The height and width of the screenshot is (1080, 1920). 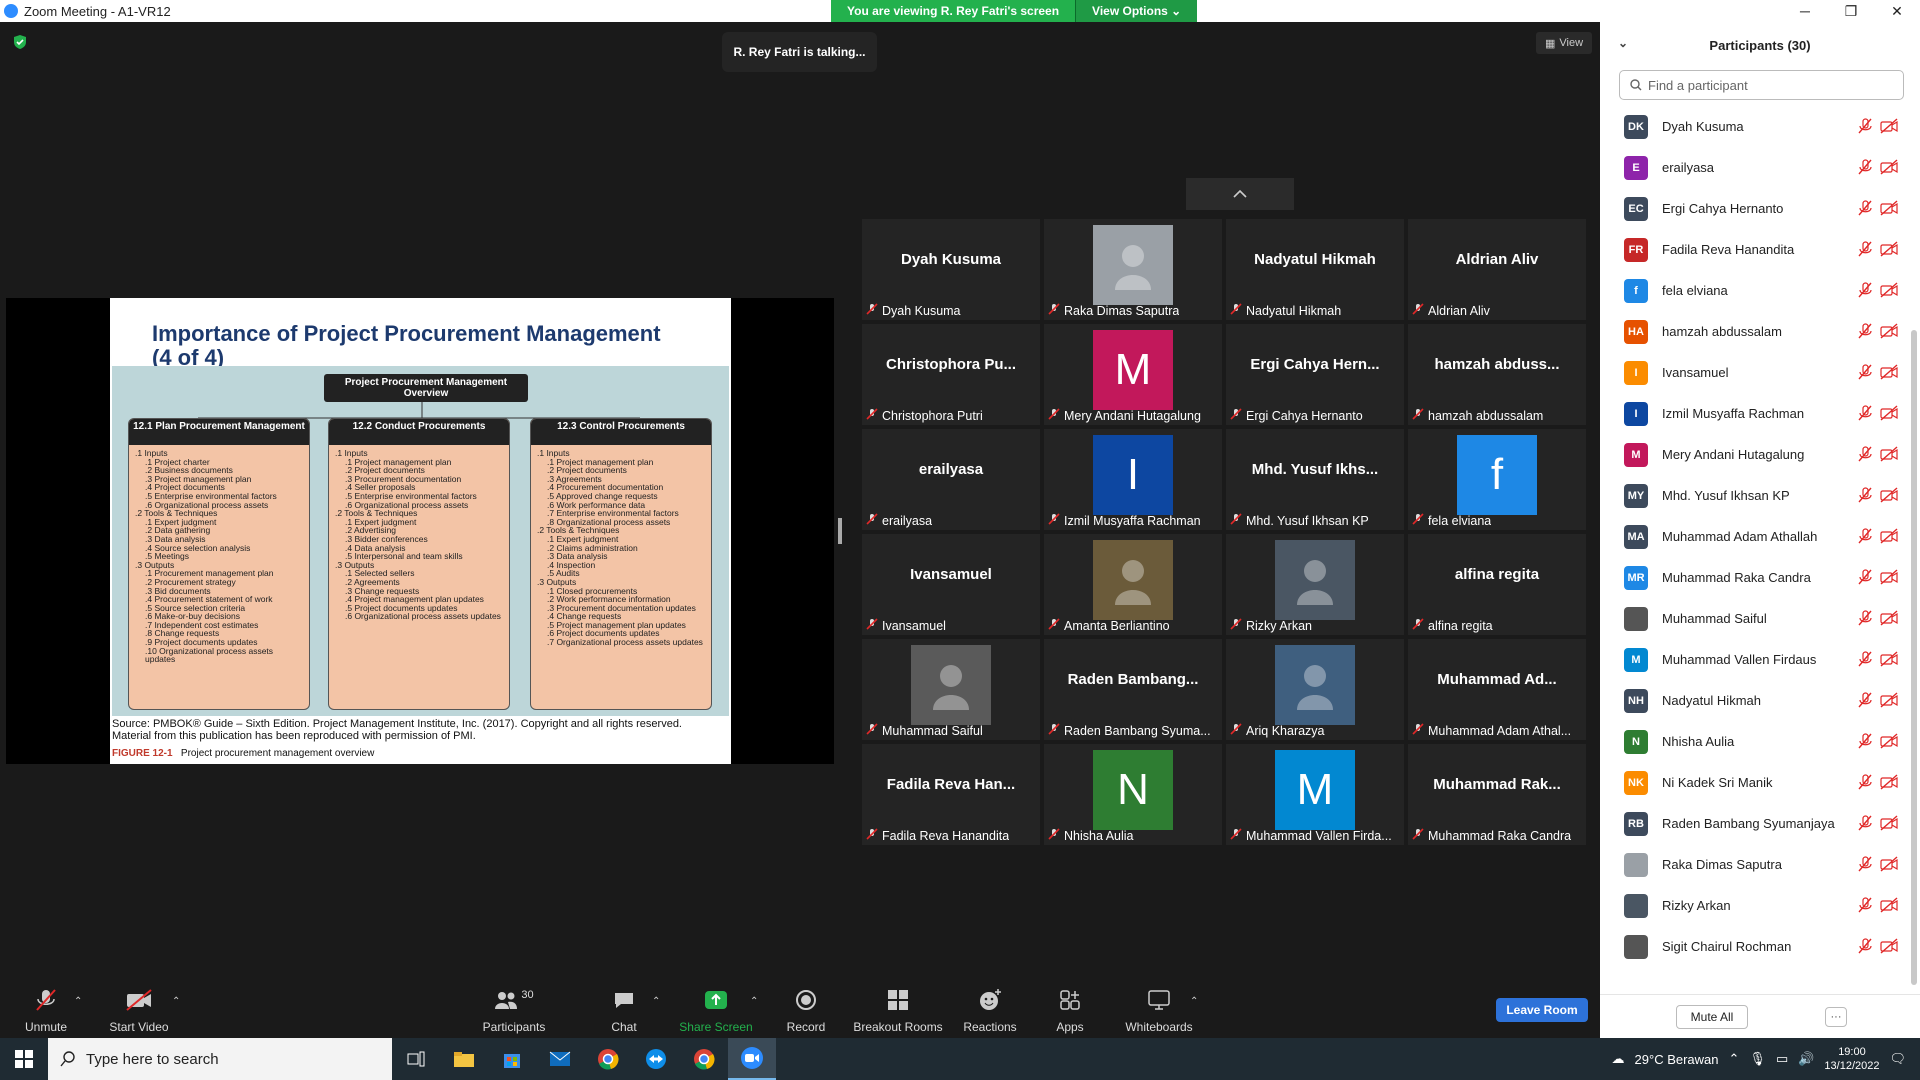 What do you see at coordinates (1754, 659) in the screenshot?
I see `participant-row: M Muhammad Vallen Firdaus` at bounding box center [1754, 659].